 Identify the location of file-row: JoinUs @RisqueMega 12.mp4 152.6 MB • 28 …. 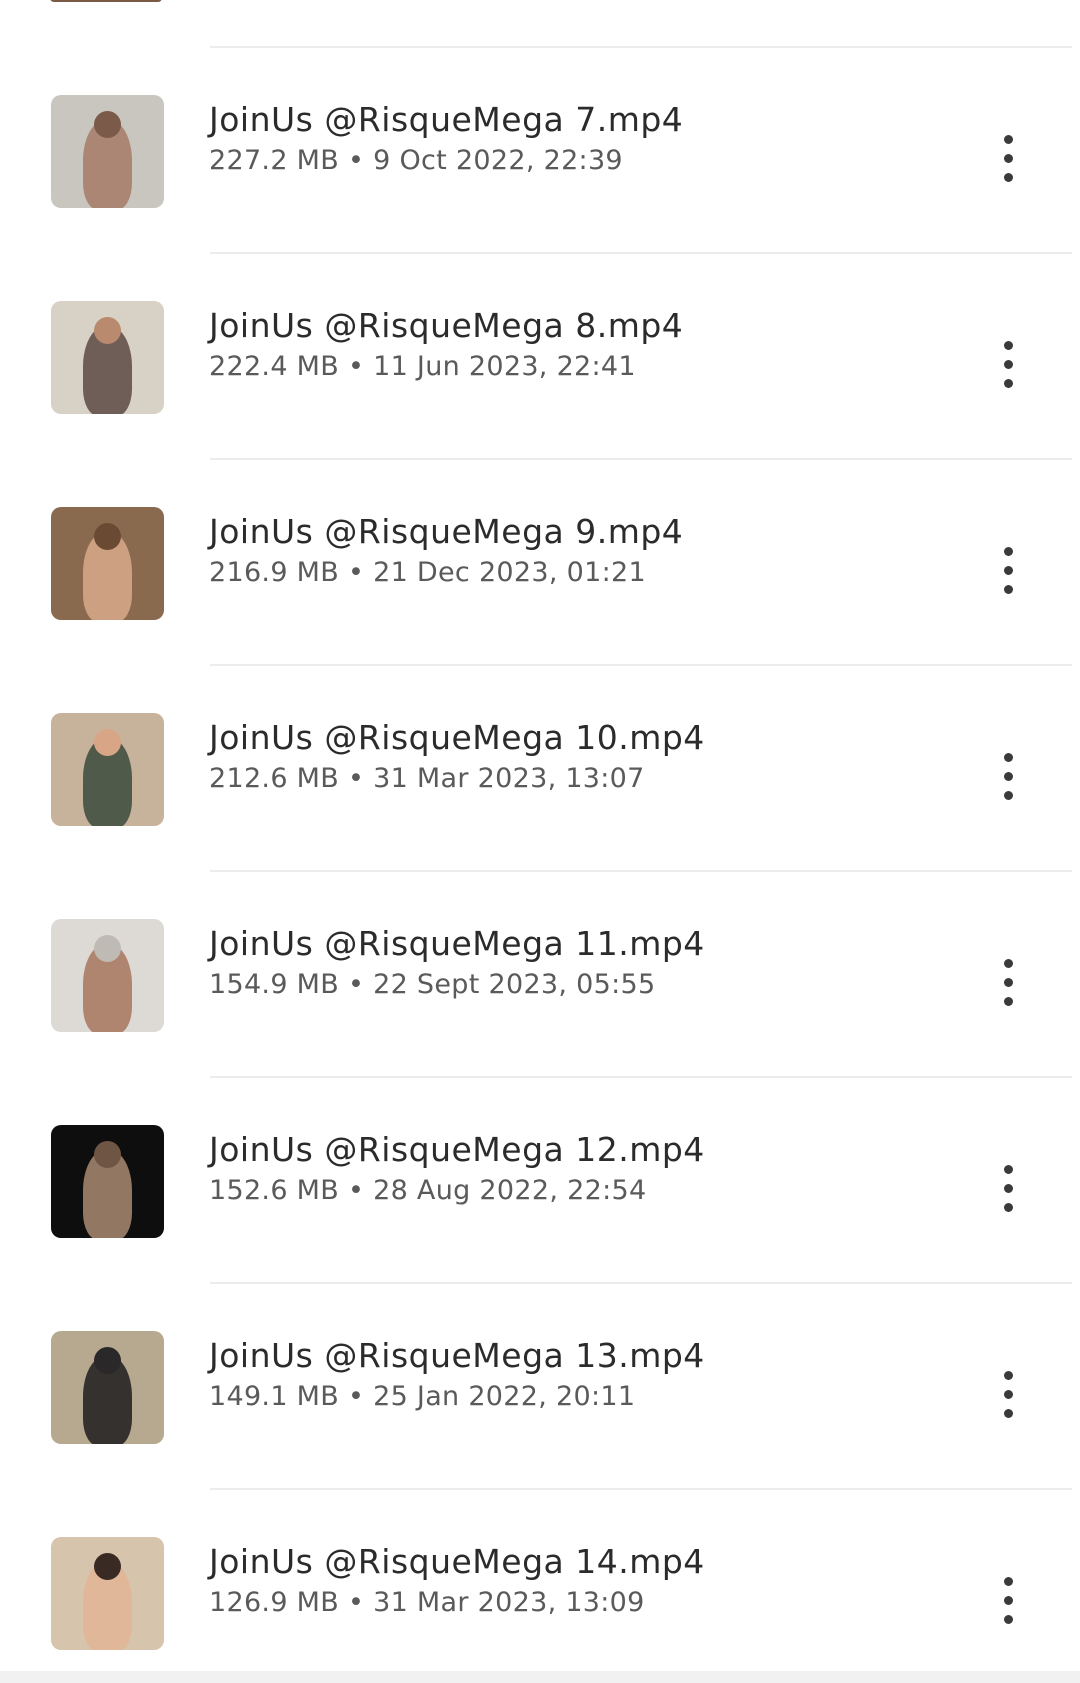
(540, 1181).